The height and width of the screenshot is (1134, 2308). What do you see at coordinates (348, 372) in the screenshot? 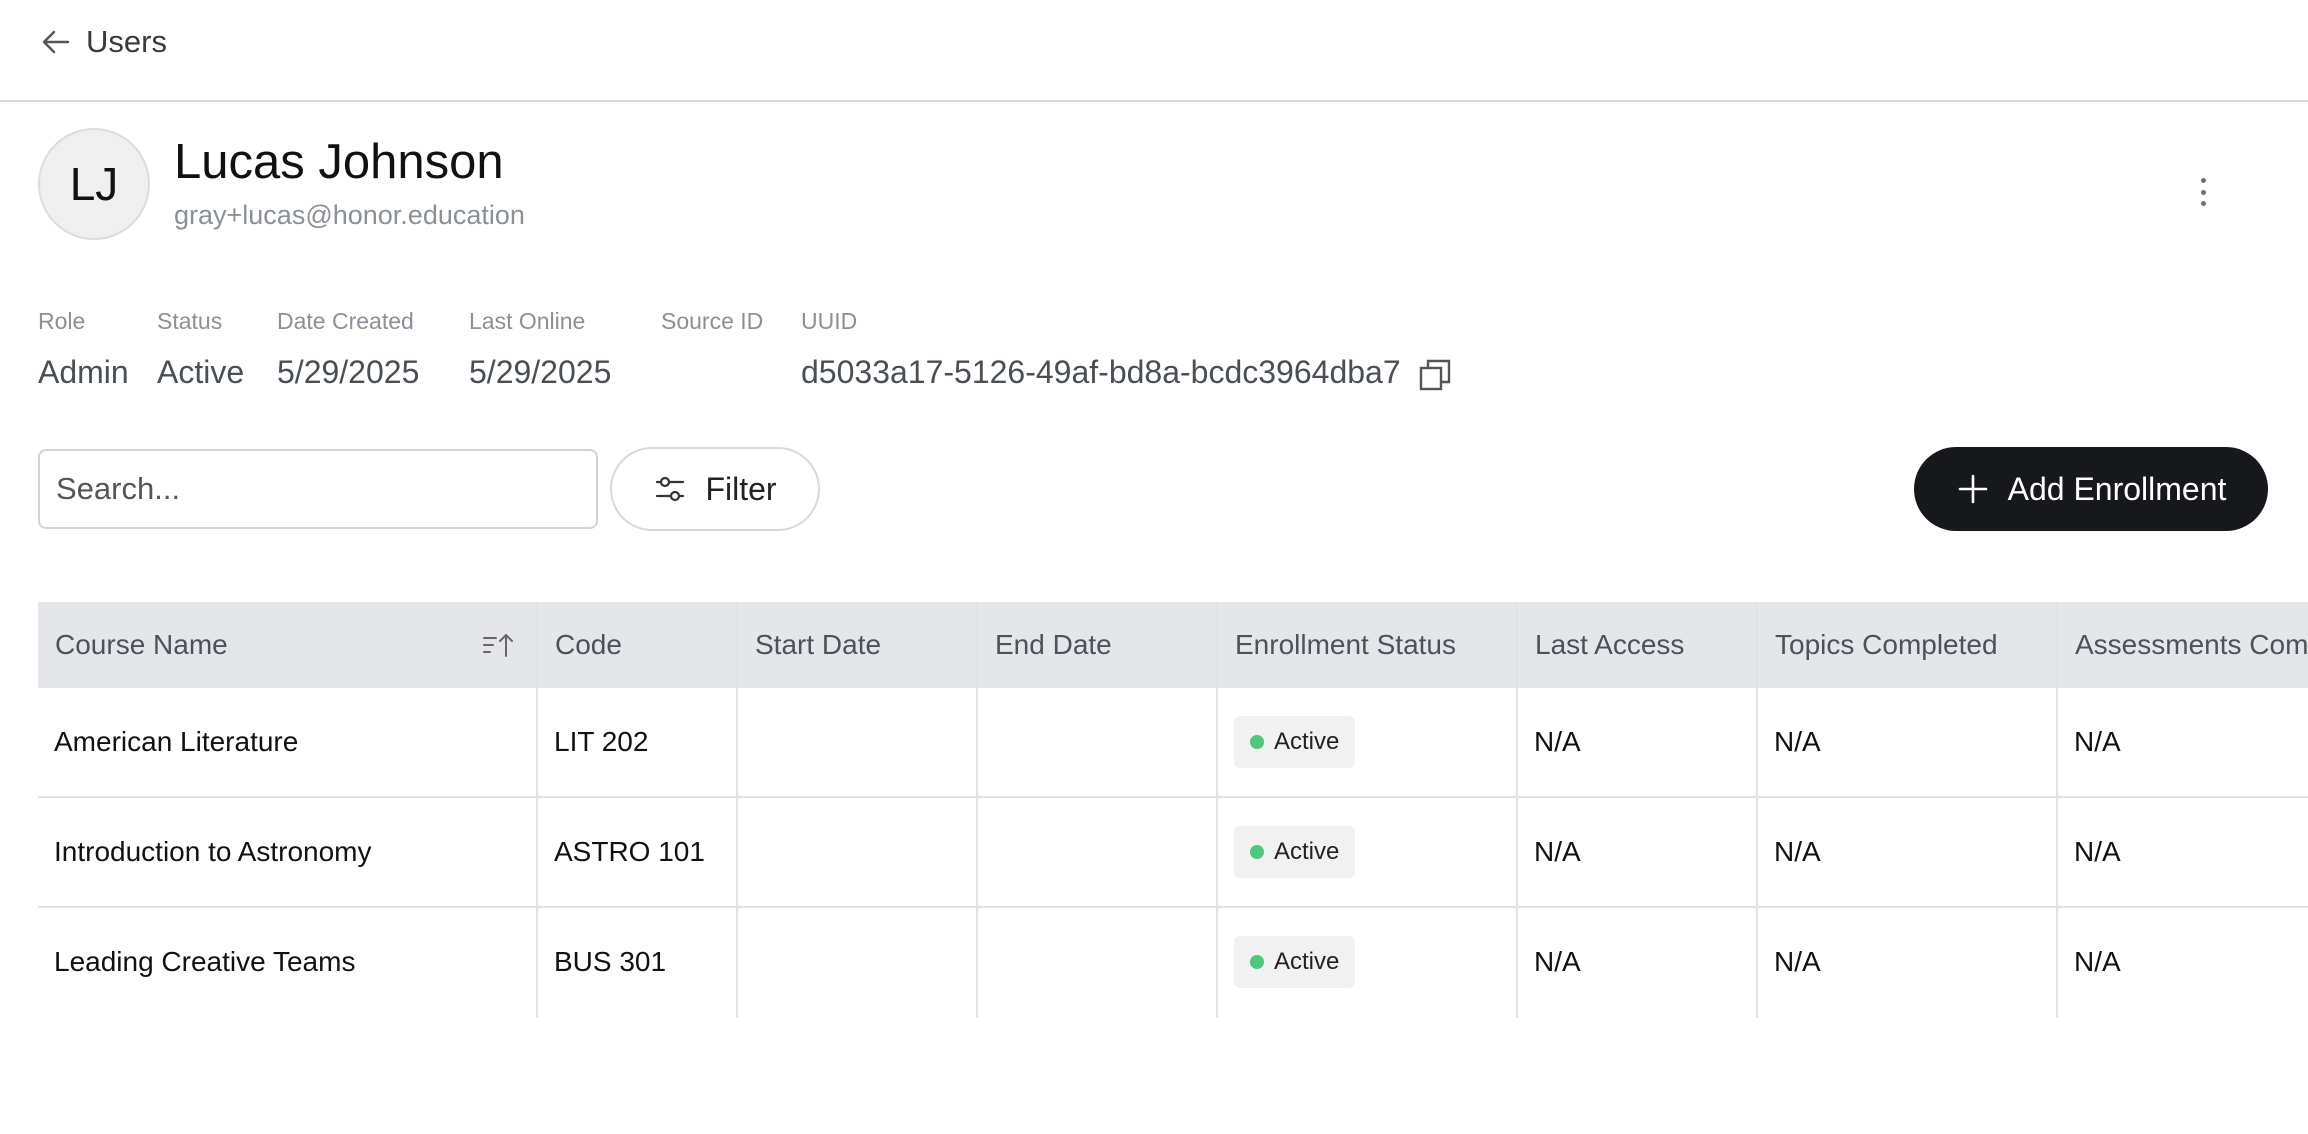
I see `date-created-value: 5/29/2025` at bounding box center [348, 372].